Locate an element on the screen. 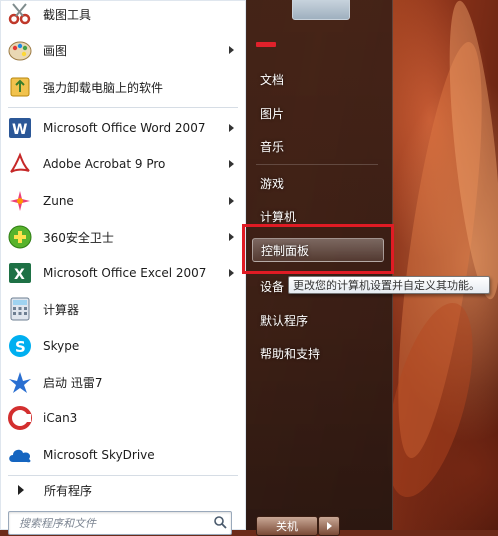 This screenshot has width=498, height=536. program-label: 360安全卫士 is located at coordinates (78, 237).